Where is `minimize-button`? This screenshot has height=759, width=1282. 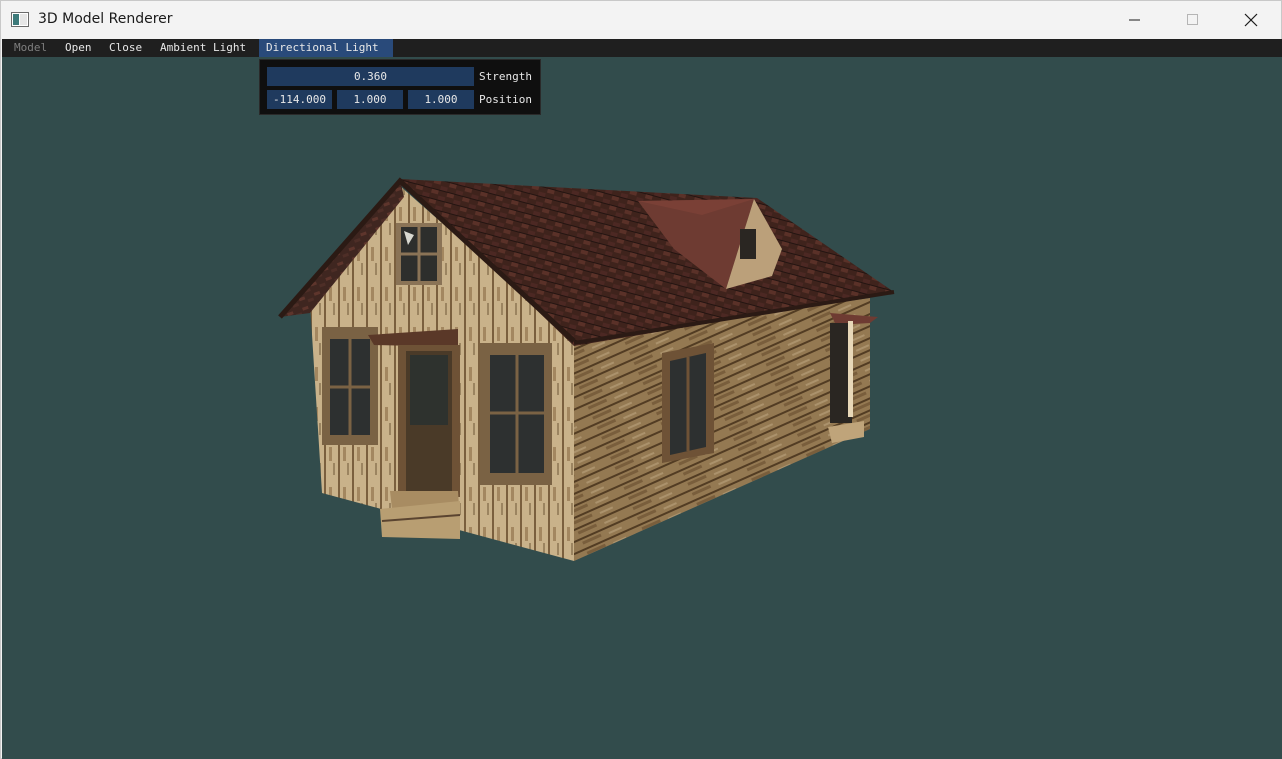 minimize-button is located at coordinates (1135, 20).